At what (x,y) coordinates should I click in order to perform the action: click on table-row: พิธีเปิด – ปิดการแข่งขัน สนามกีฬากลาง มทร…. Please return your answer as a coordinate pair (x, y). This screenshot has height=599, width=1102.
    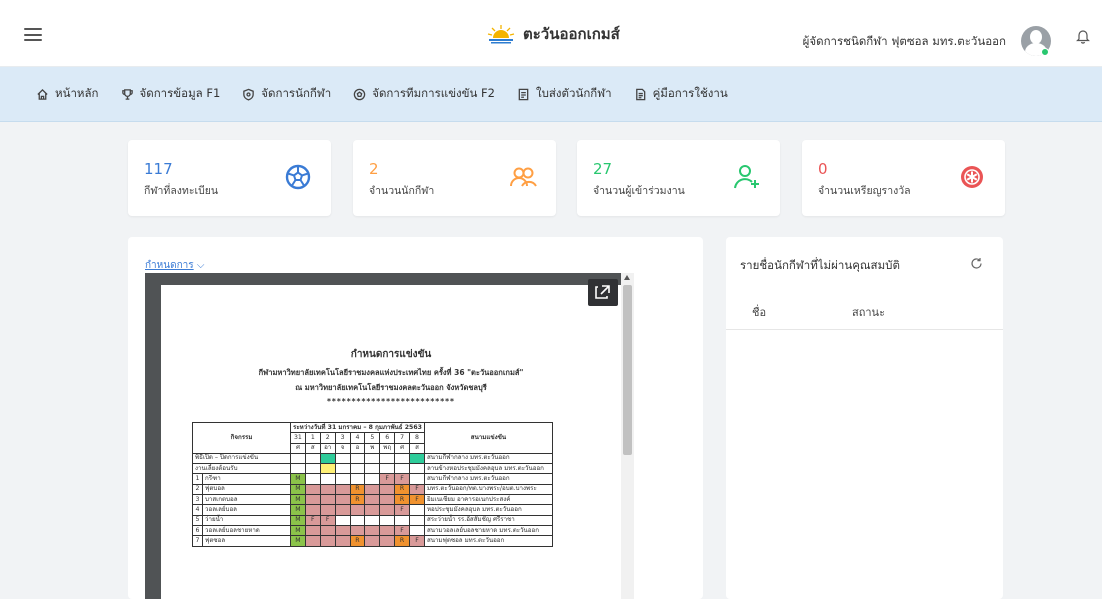
    Looking at the image, I should click on (372, 458).